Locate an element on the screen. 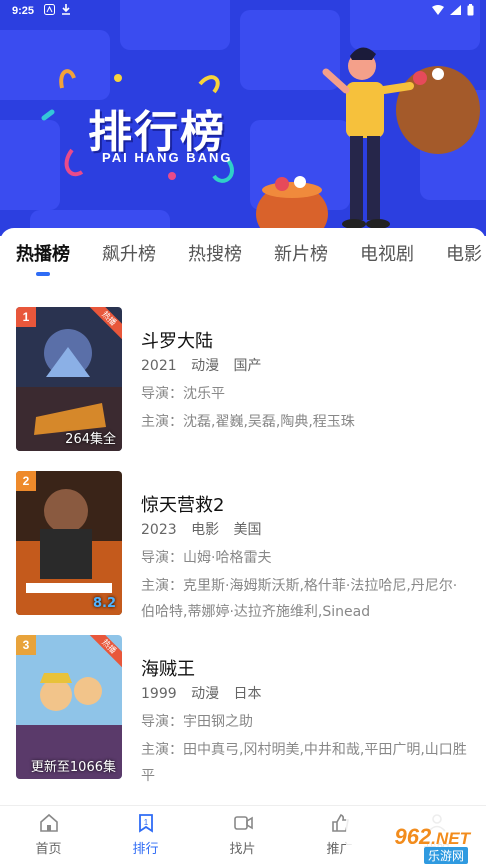 The image size is (486, 865). poster-image: 3 热播 更新至1066集 is located at coordinates (69, 707).